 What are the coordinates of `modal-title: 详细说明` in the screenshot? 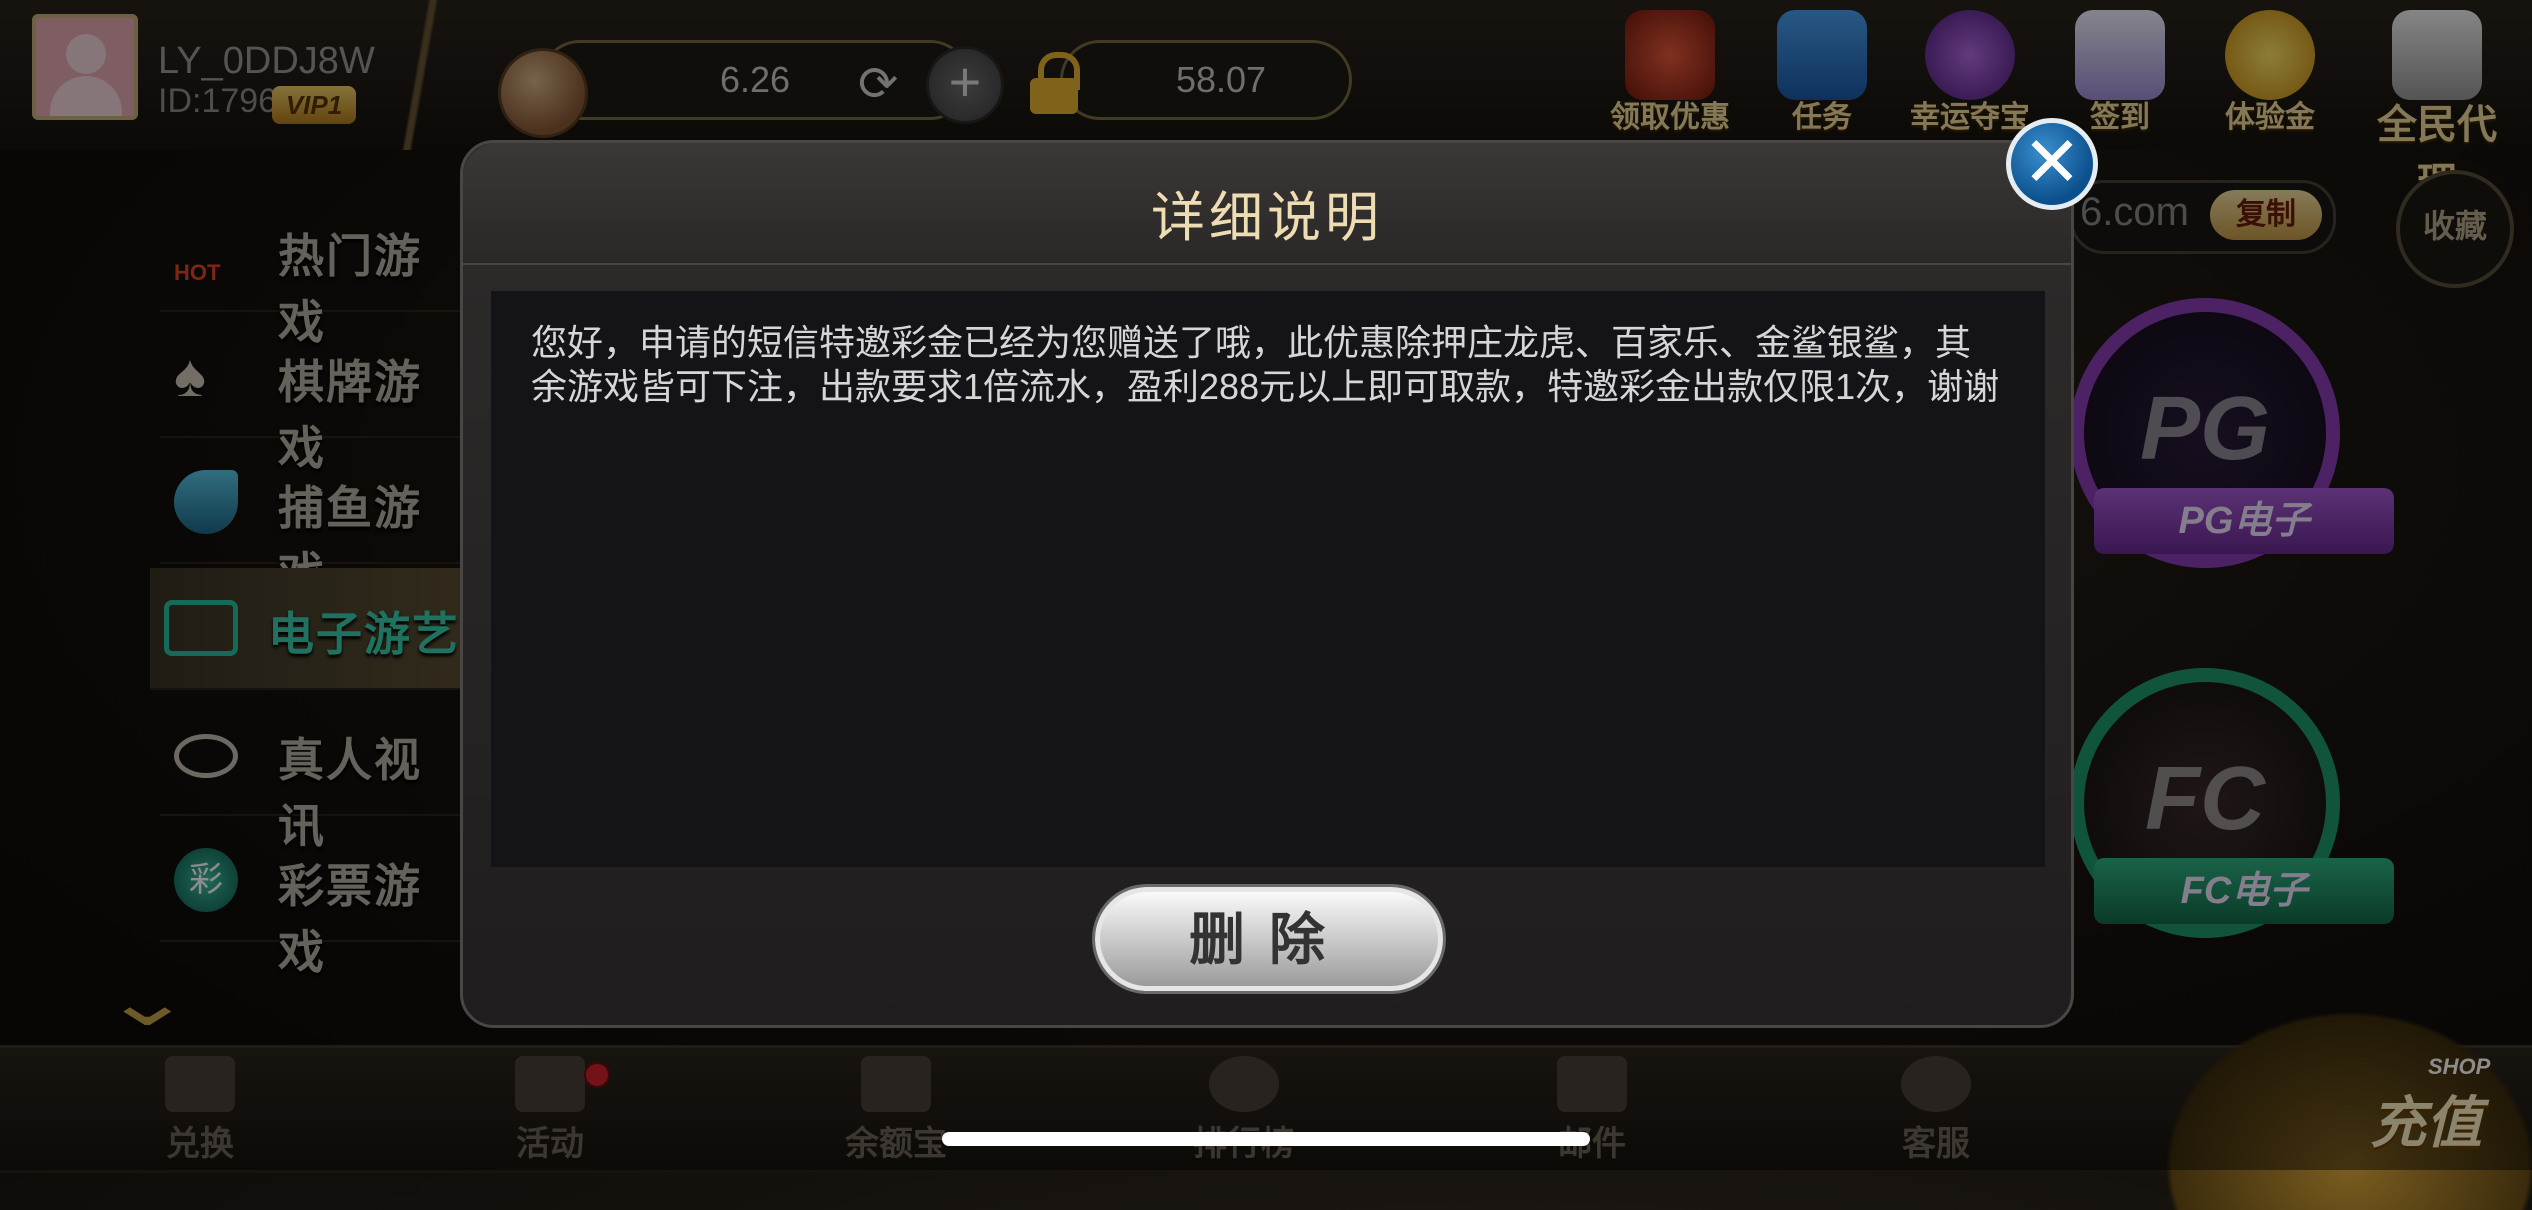 It's located at (1267, 218).